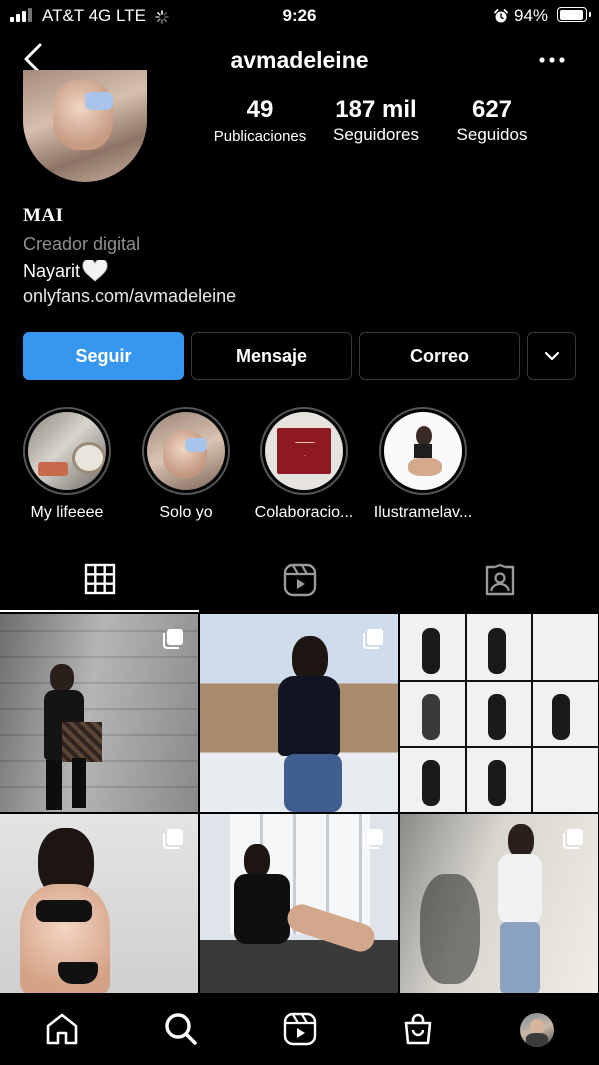 This screenshot has height=1065, width=599. What do you see at coordinates (181, 1029) in the screenshot?
I see `search-icon` at bounding box center [181, 1029].